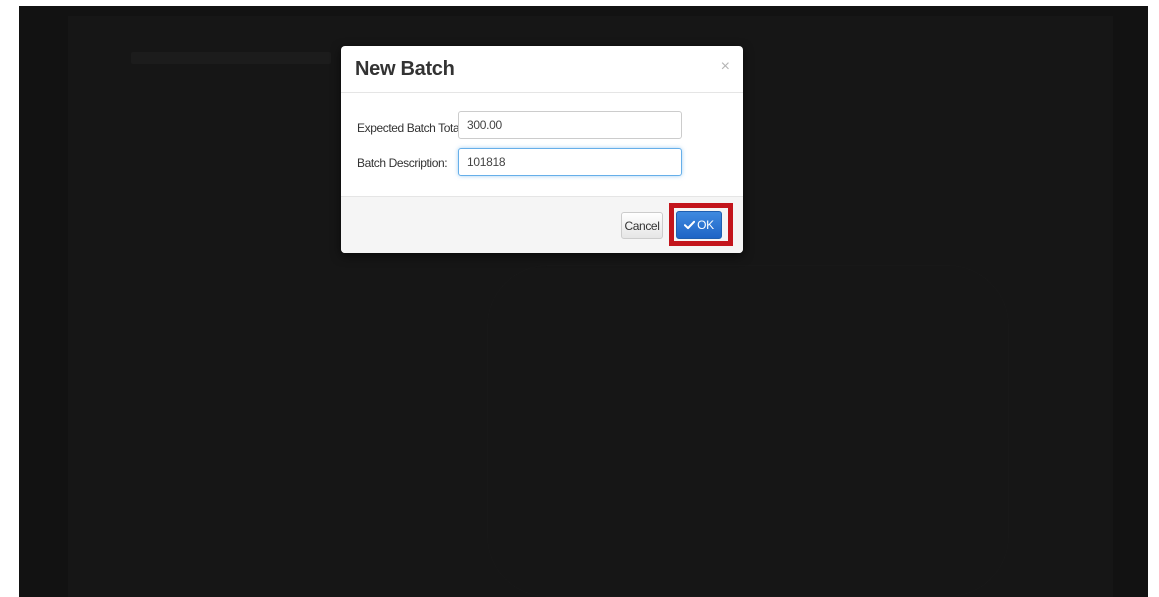 This screenshot has height=597, width=1159. I want to click on batch-description-label: Batch Description:, so click(402, 163).